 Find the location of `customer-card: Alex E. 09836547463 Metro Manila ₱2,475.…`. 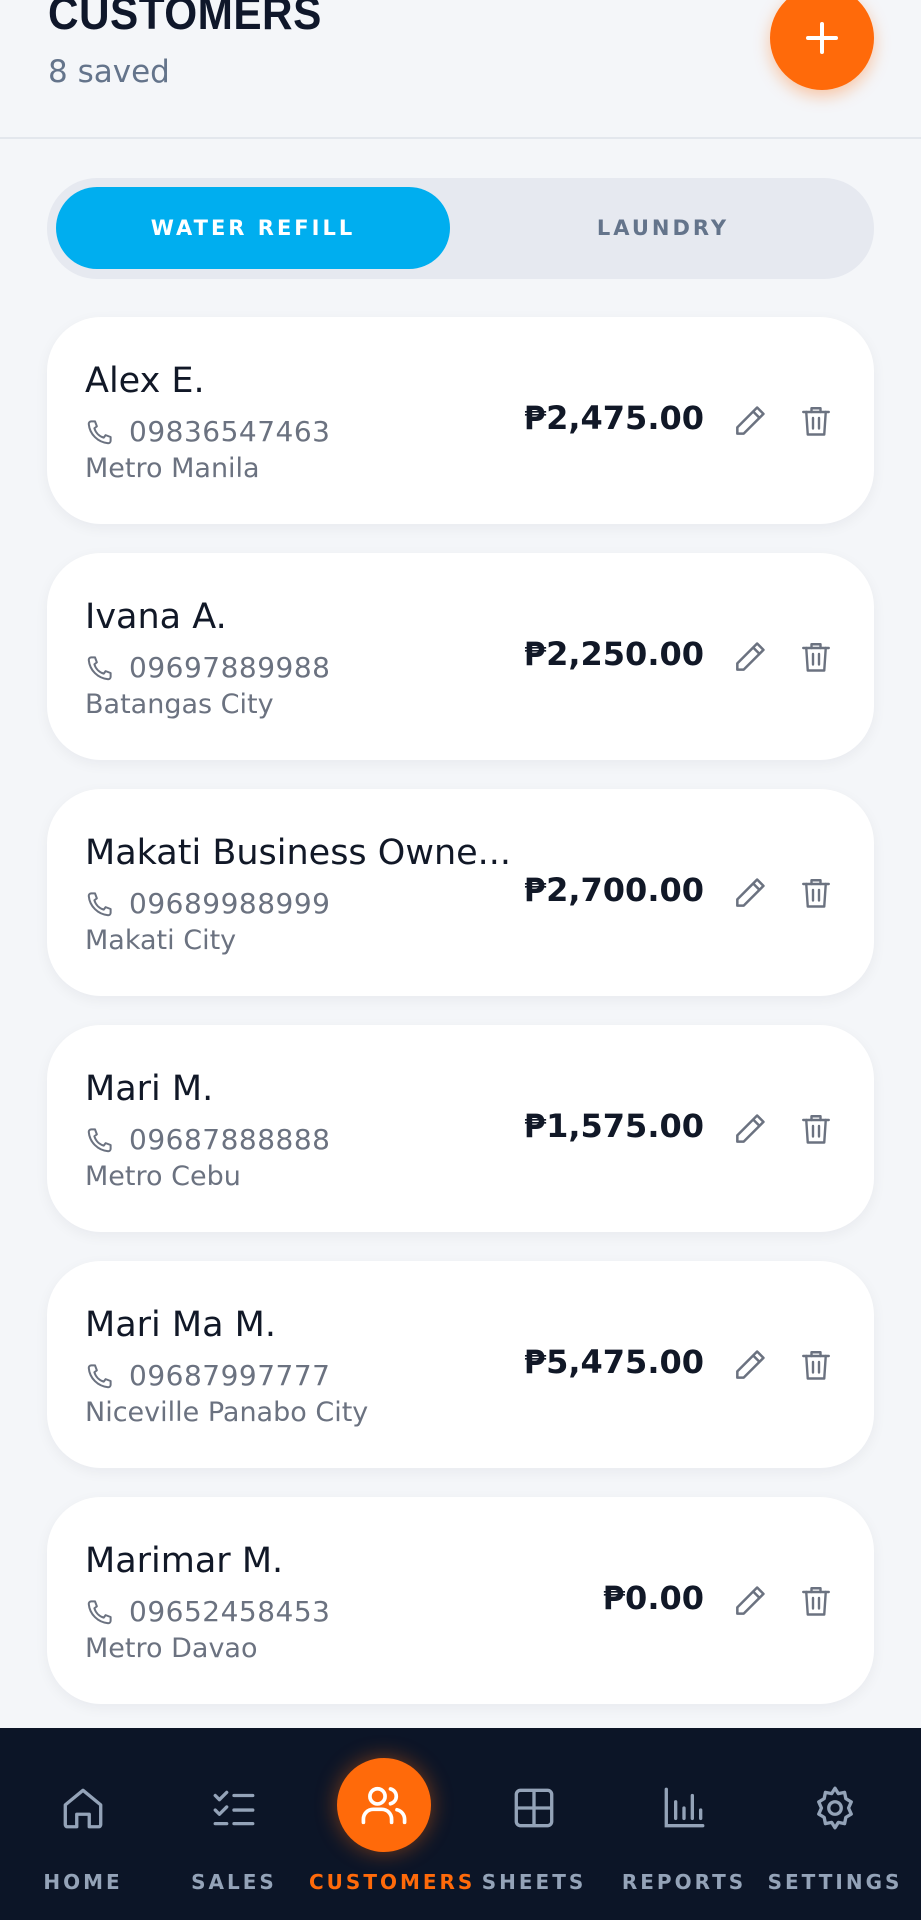

customer-card: Alex E. 09836547463 Metro Manila ₱2,475.… is located at coordinates (460, 420).